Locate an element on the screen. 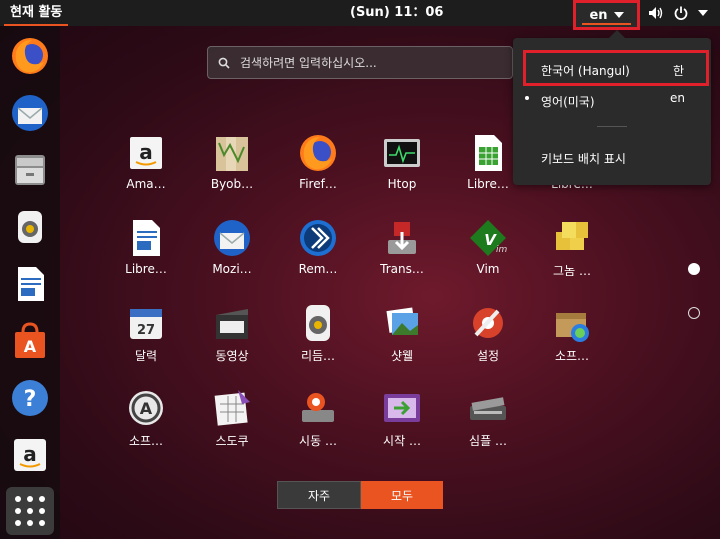 The image size is (720, 539). dock-software: A is located at coordinates (30, 341).